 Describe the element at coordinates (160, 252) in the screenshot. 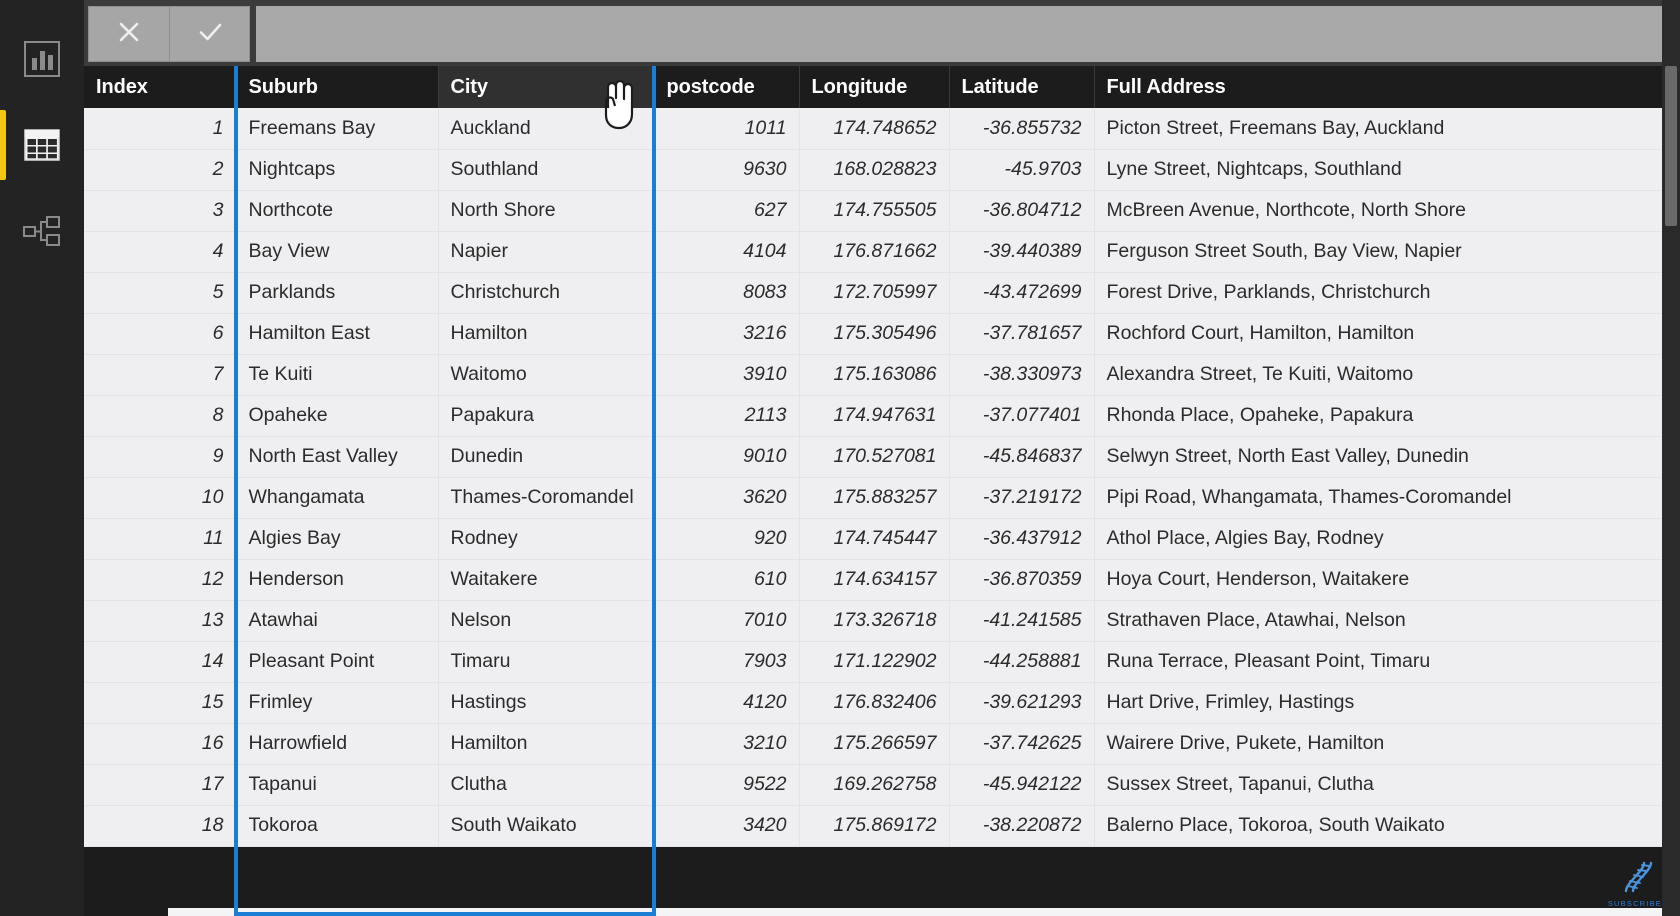

I see `cell-index: 4` at that location.